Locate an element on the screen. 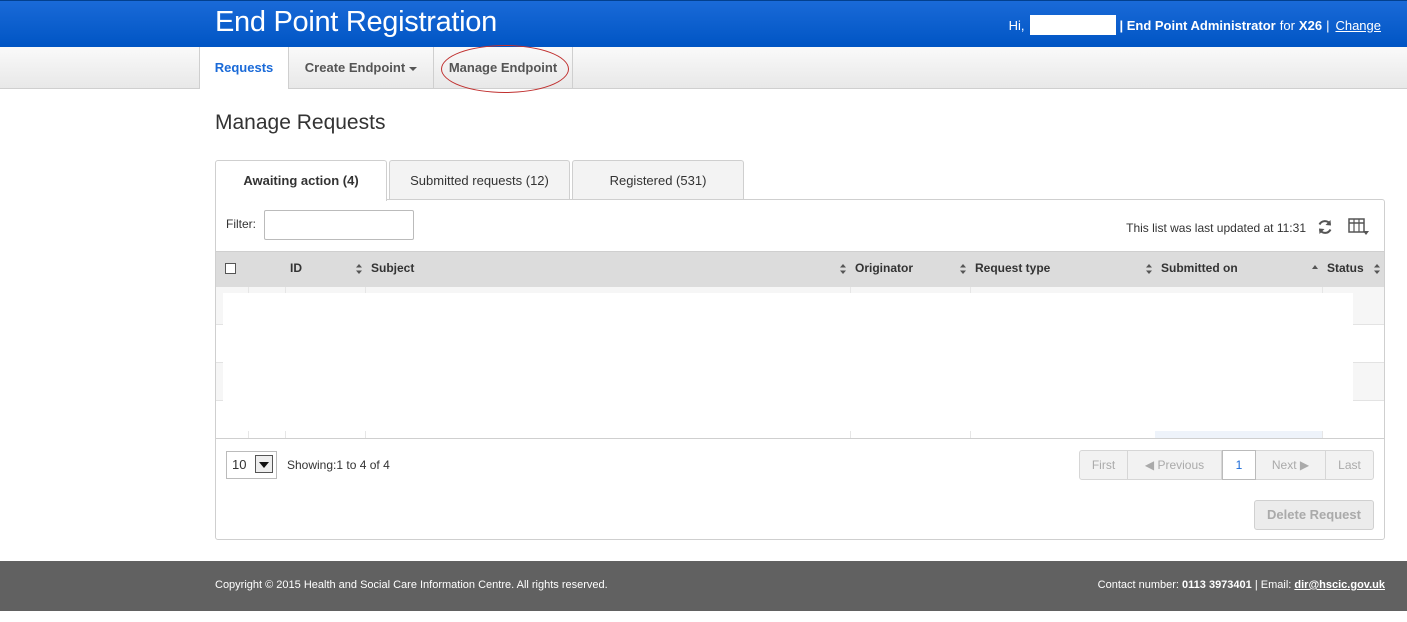  pagination: First ◀ Previous 1 Next ▶ Last is located at coordinates (1226, 465).